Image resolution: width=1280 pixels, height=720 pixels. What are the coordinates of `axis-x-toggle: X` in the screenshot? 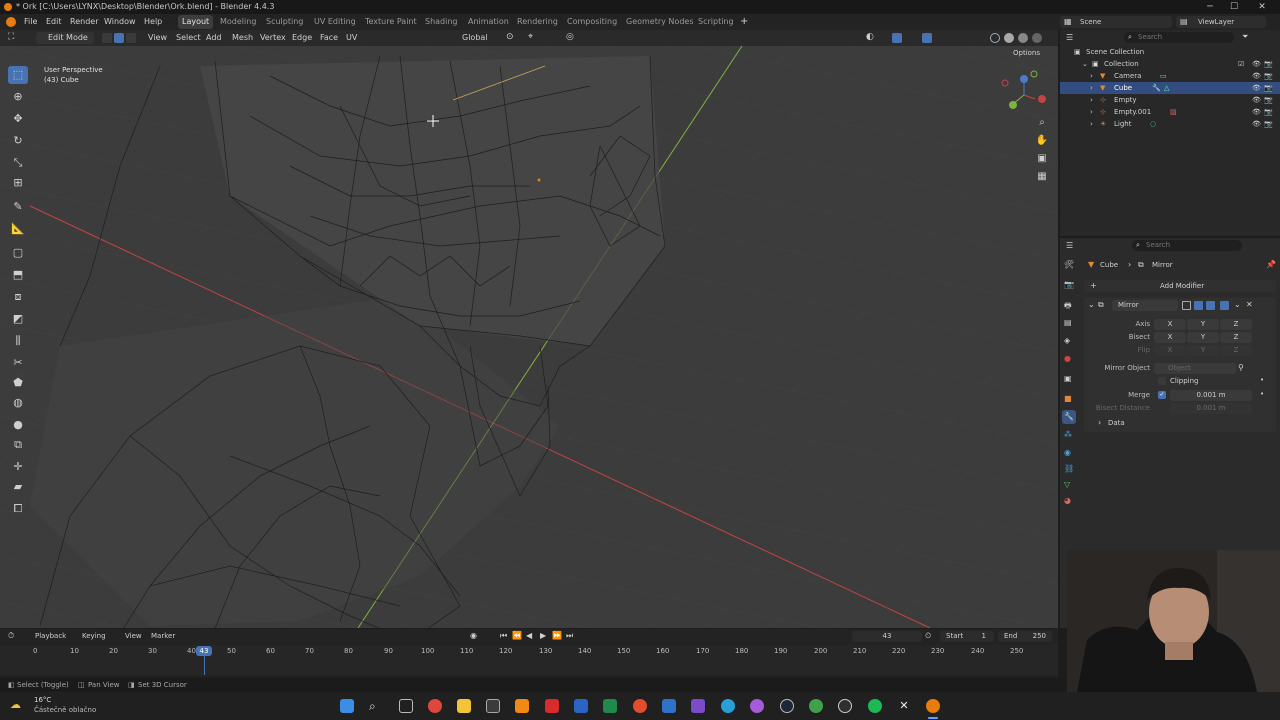 It's located at (1170, 324).